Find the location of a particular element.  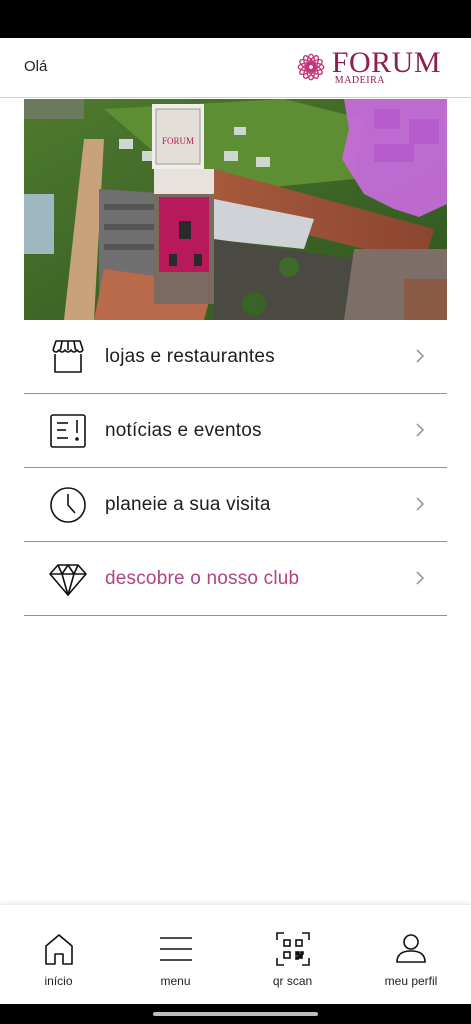

tab-menu: menu is located at coordinates (175, 955).